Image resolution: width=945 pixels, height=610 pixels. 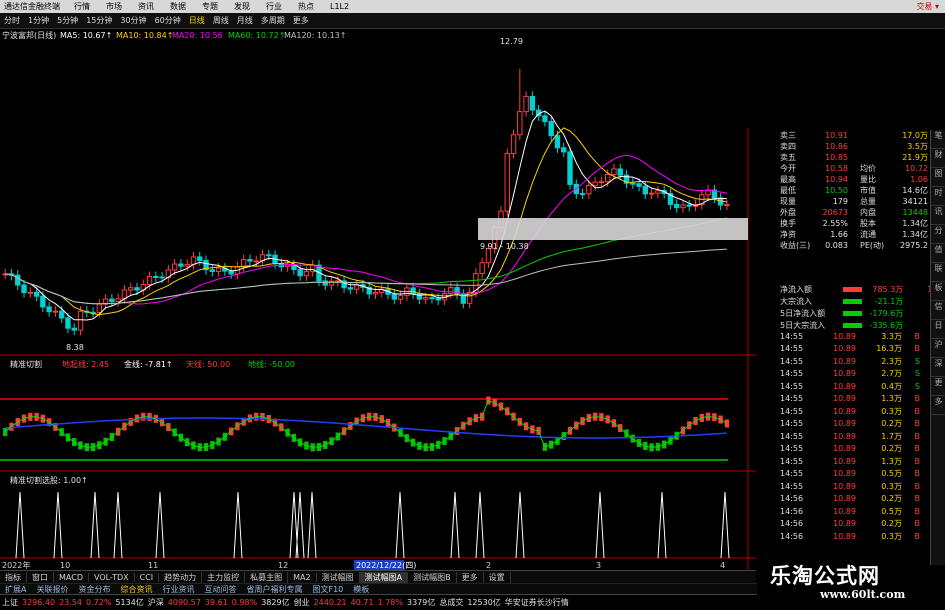 I want to click on tick-row: 14:56 10.89 0.2万 B, so click(x=862, y=524).